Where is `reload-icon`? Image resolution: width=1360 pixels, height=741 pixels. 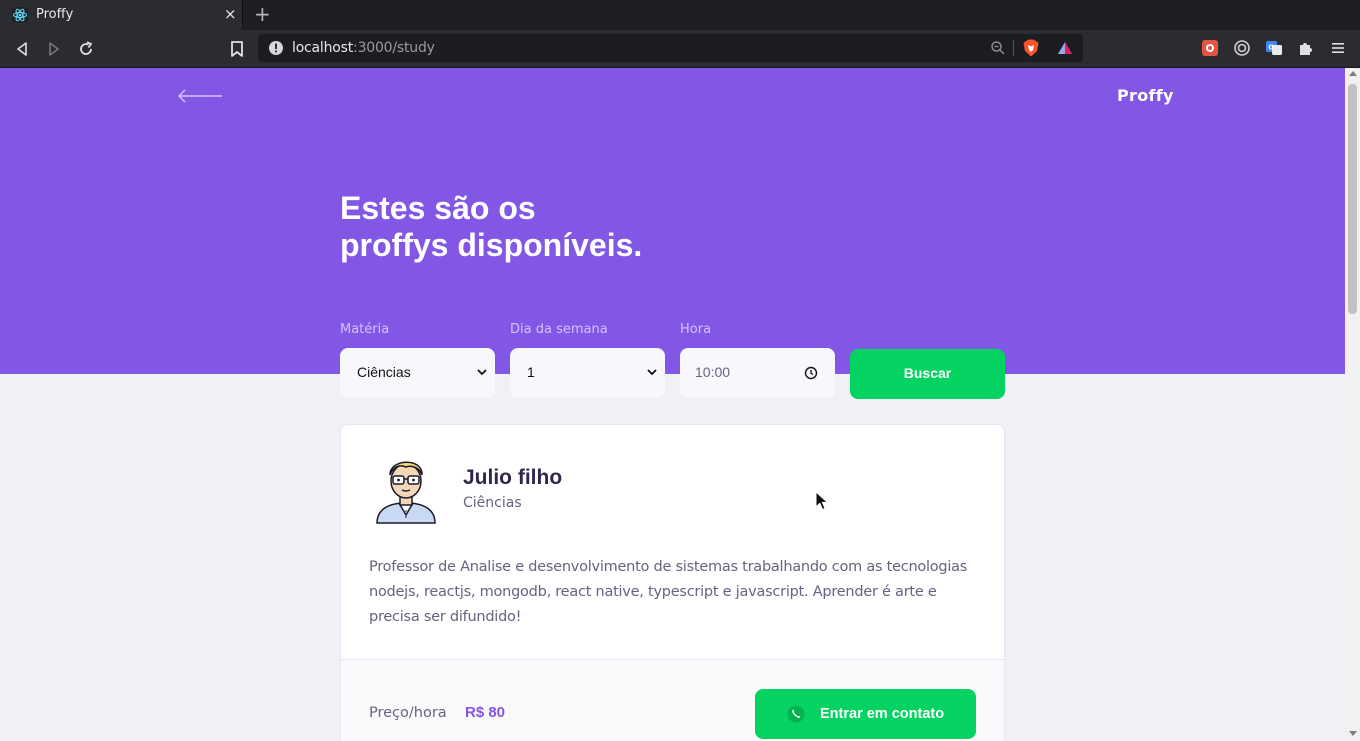 reload-icon is located at coordinates (86, 49).